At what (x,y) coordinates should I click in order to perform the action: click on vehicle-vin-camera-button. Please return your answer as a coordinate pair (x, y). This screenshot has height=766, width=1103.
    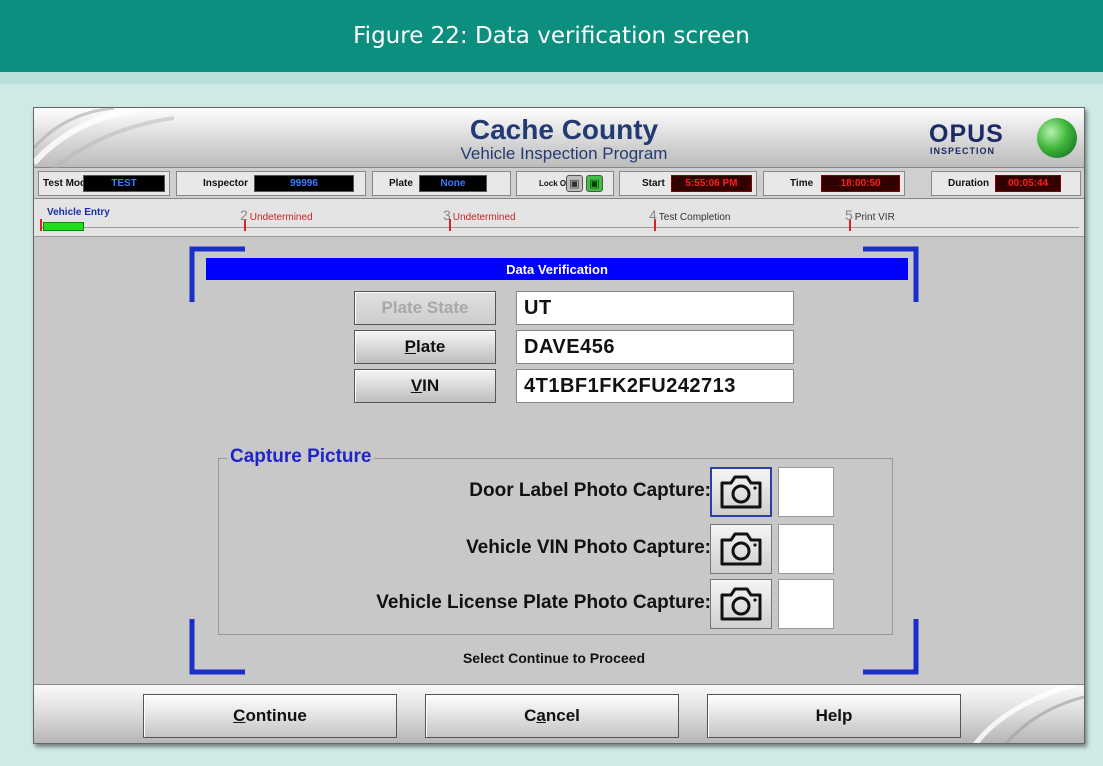
    Looking at the image, I should click on (741, 549).